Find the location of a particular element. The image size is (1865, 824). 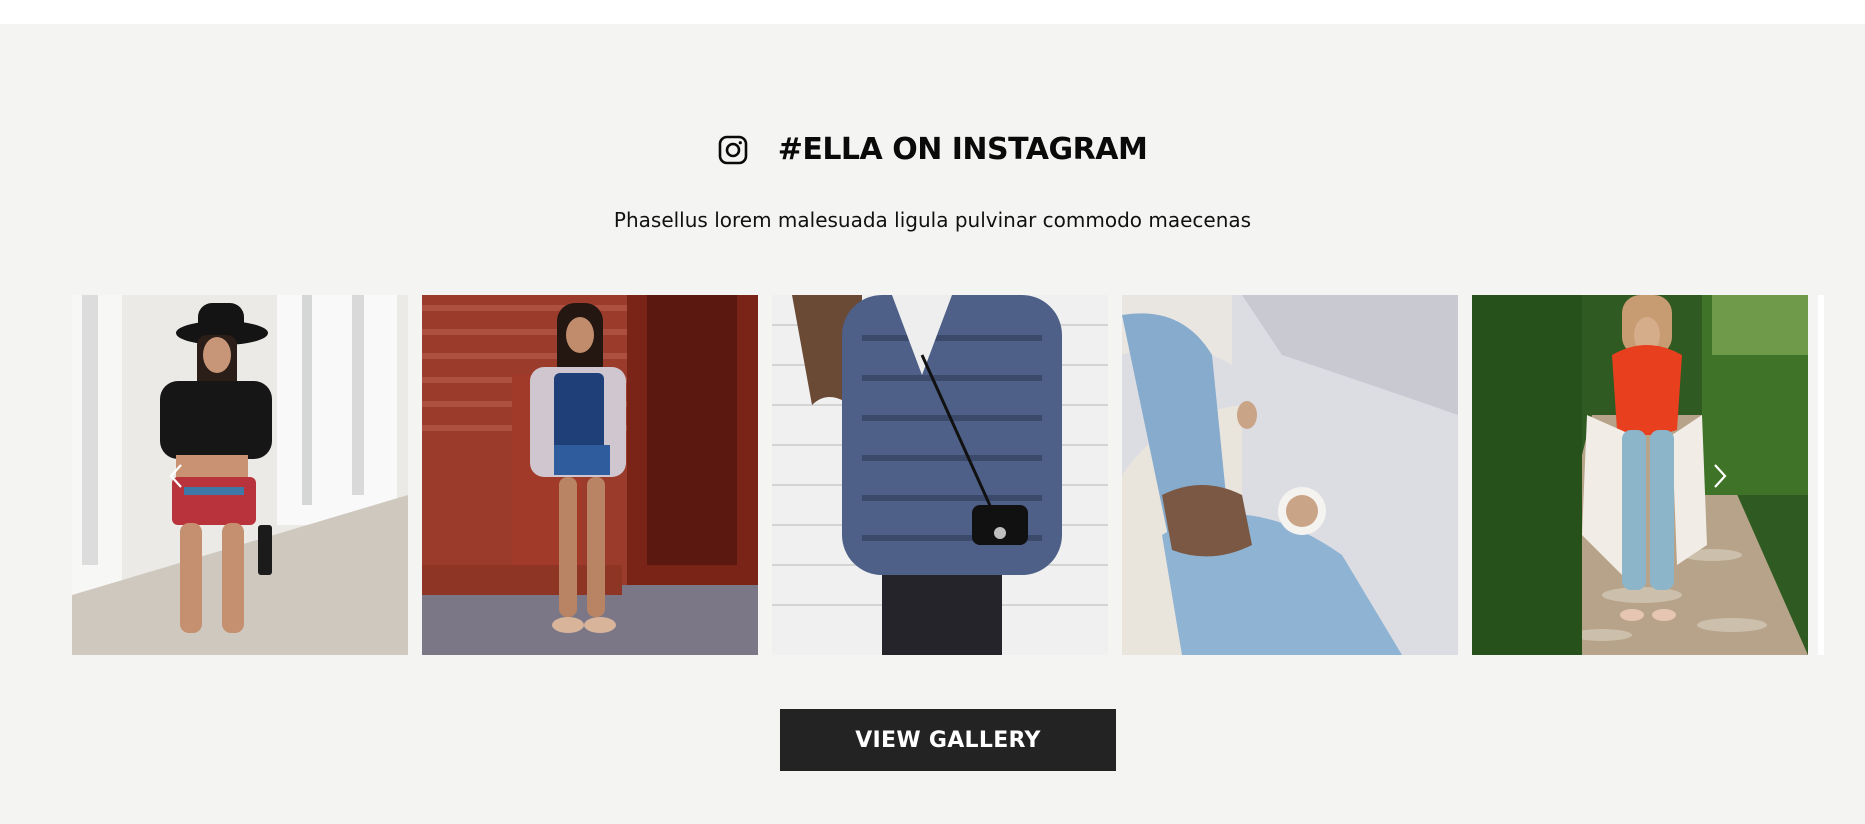

instagram-icon is located at coordinates (733, 150).